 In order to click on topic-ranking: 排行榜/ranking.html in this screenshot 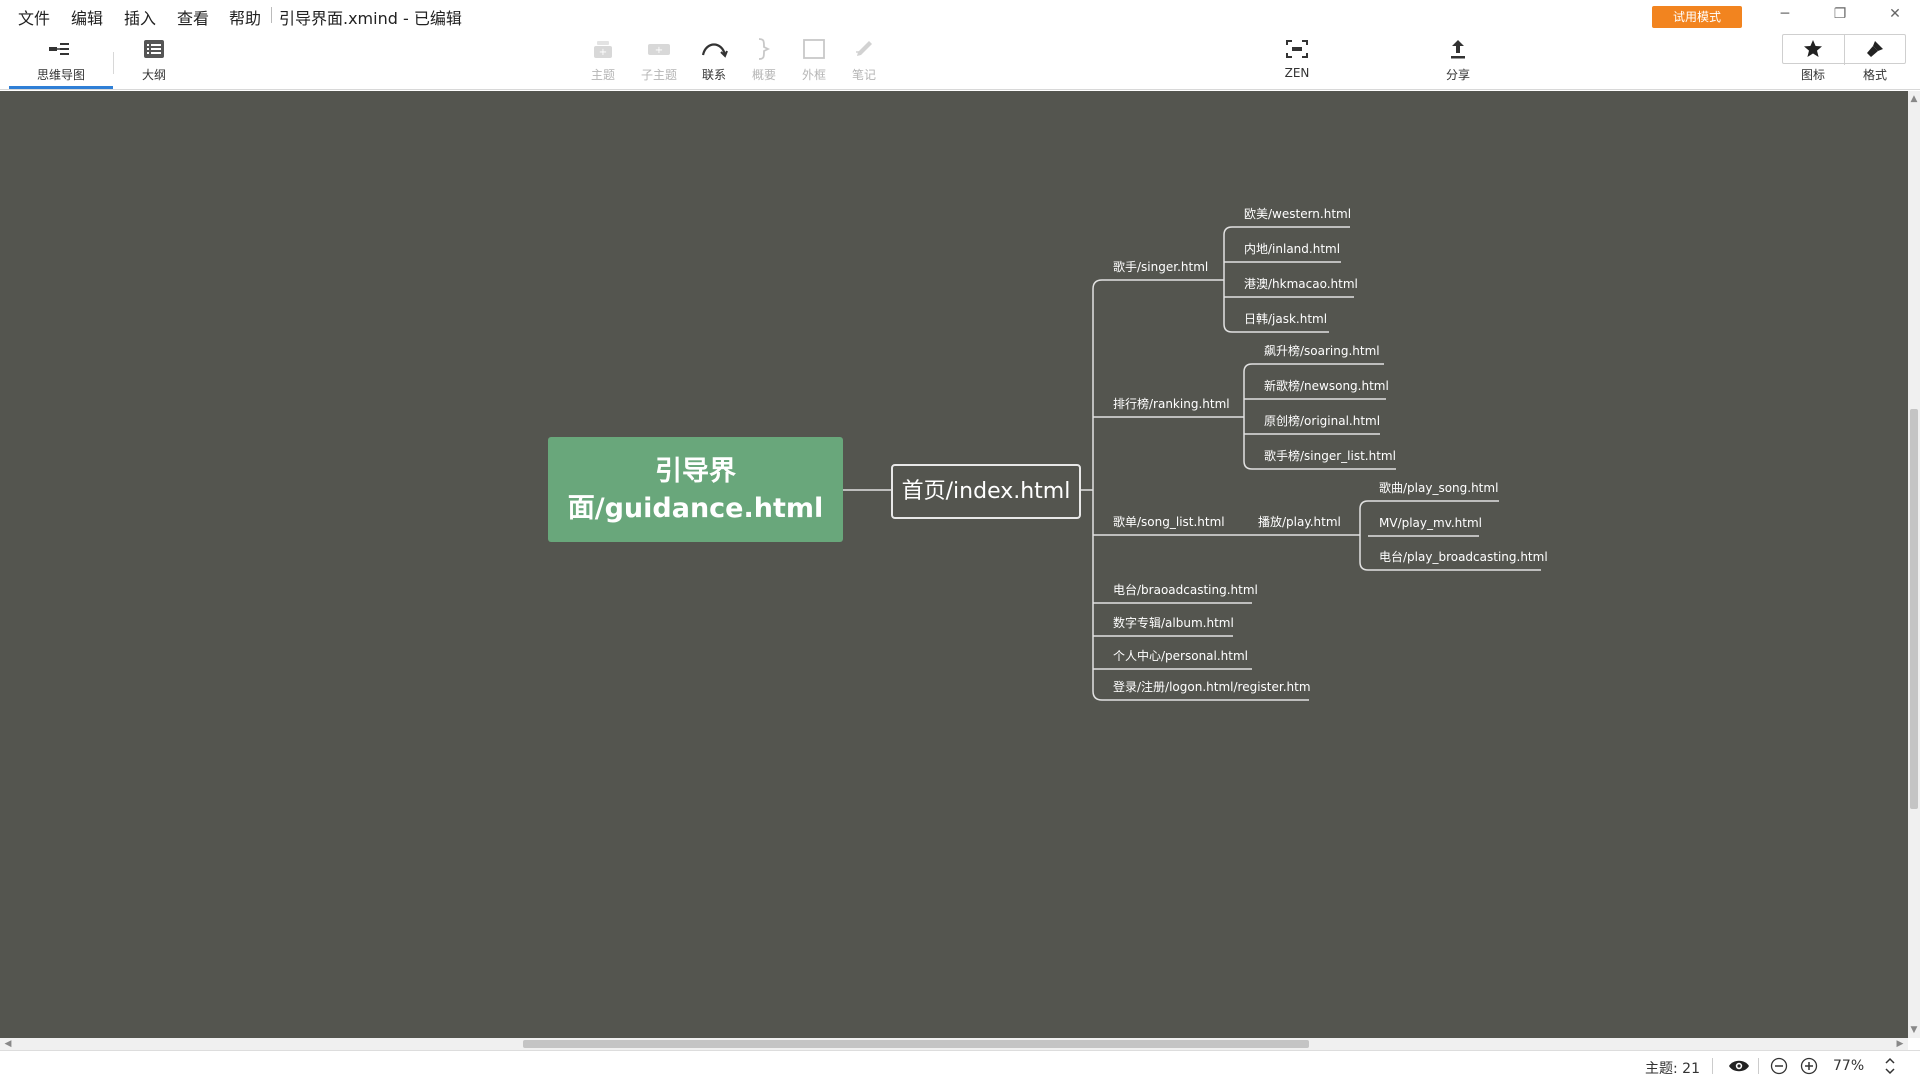, I will do `click(1171, 404)`.